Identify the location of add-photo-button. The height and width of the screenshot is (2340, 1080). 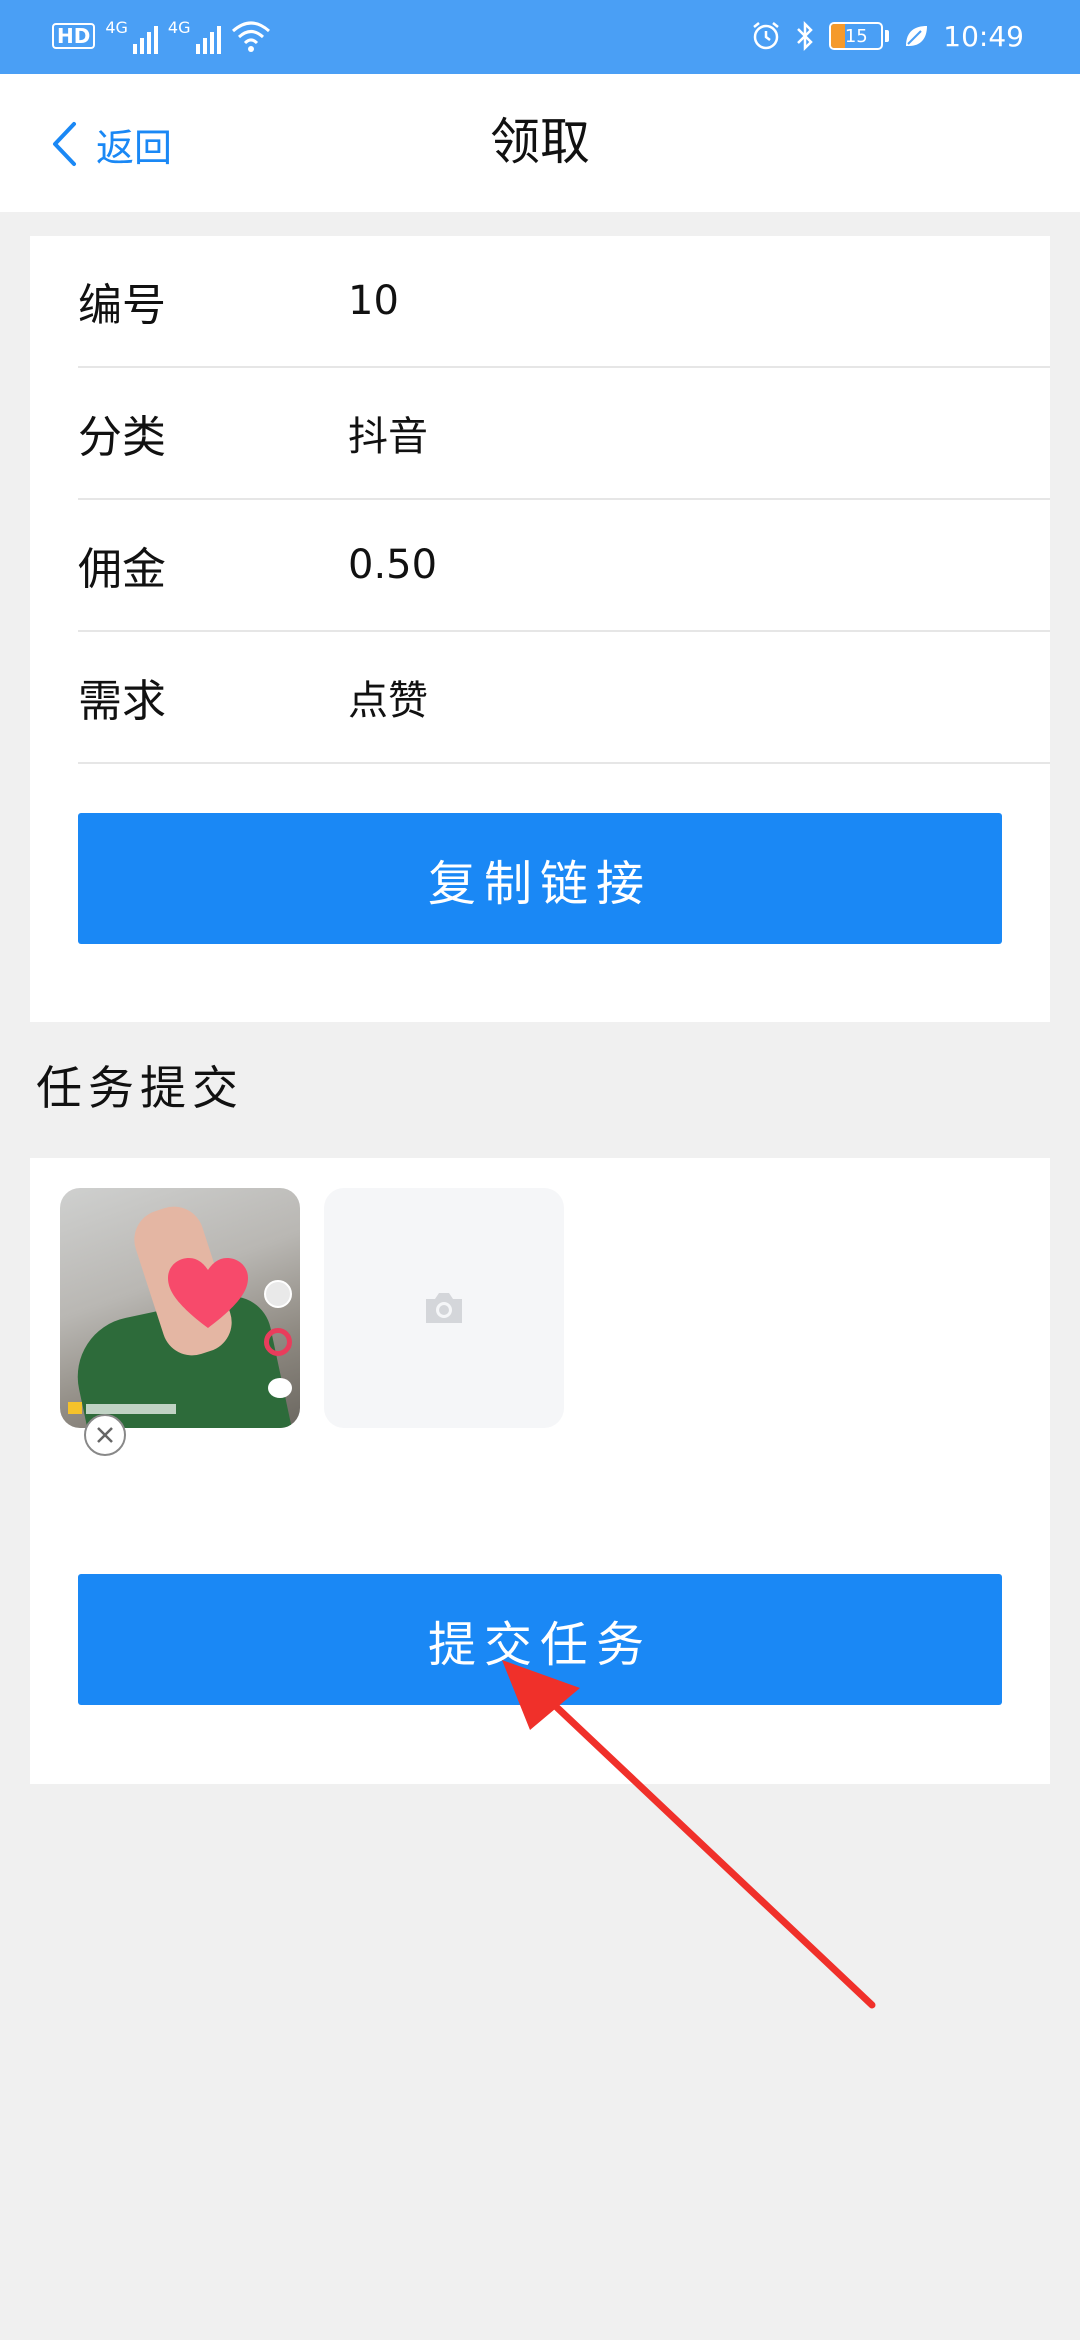
(444, 1308).